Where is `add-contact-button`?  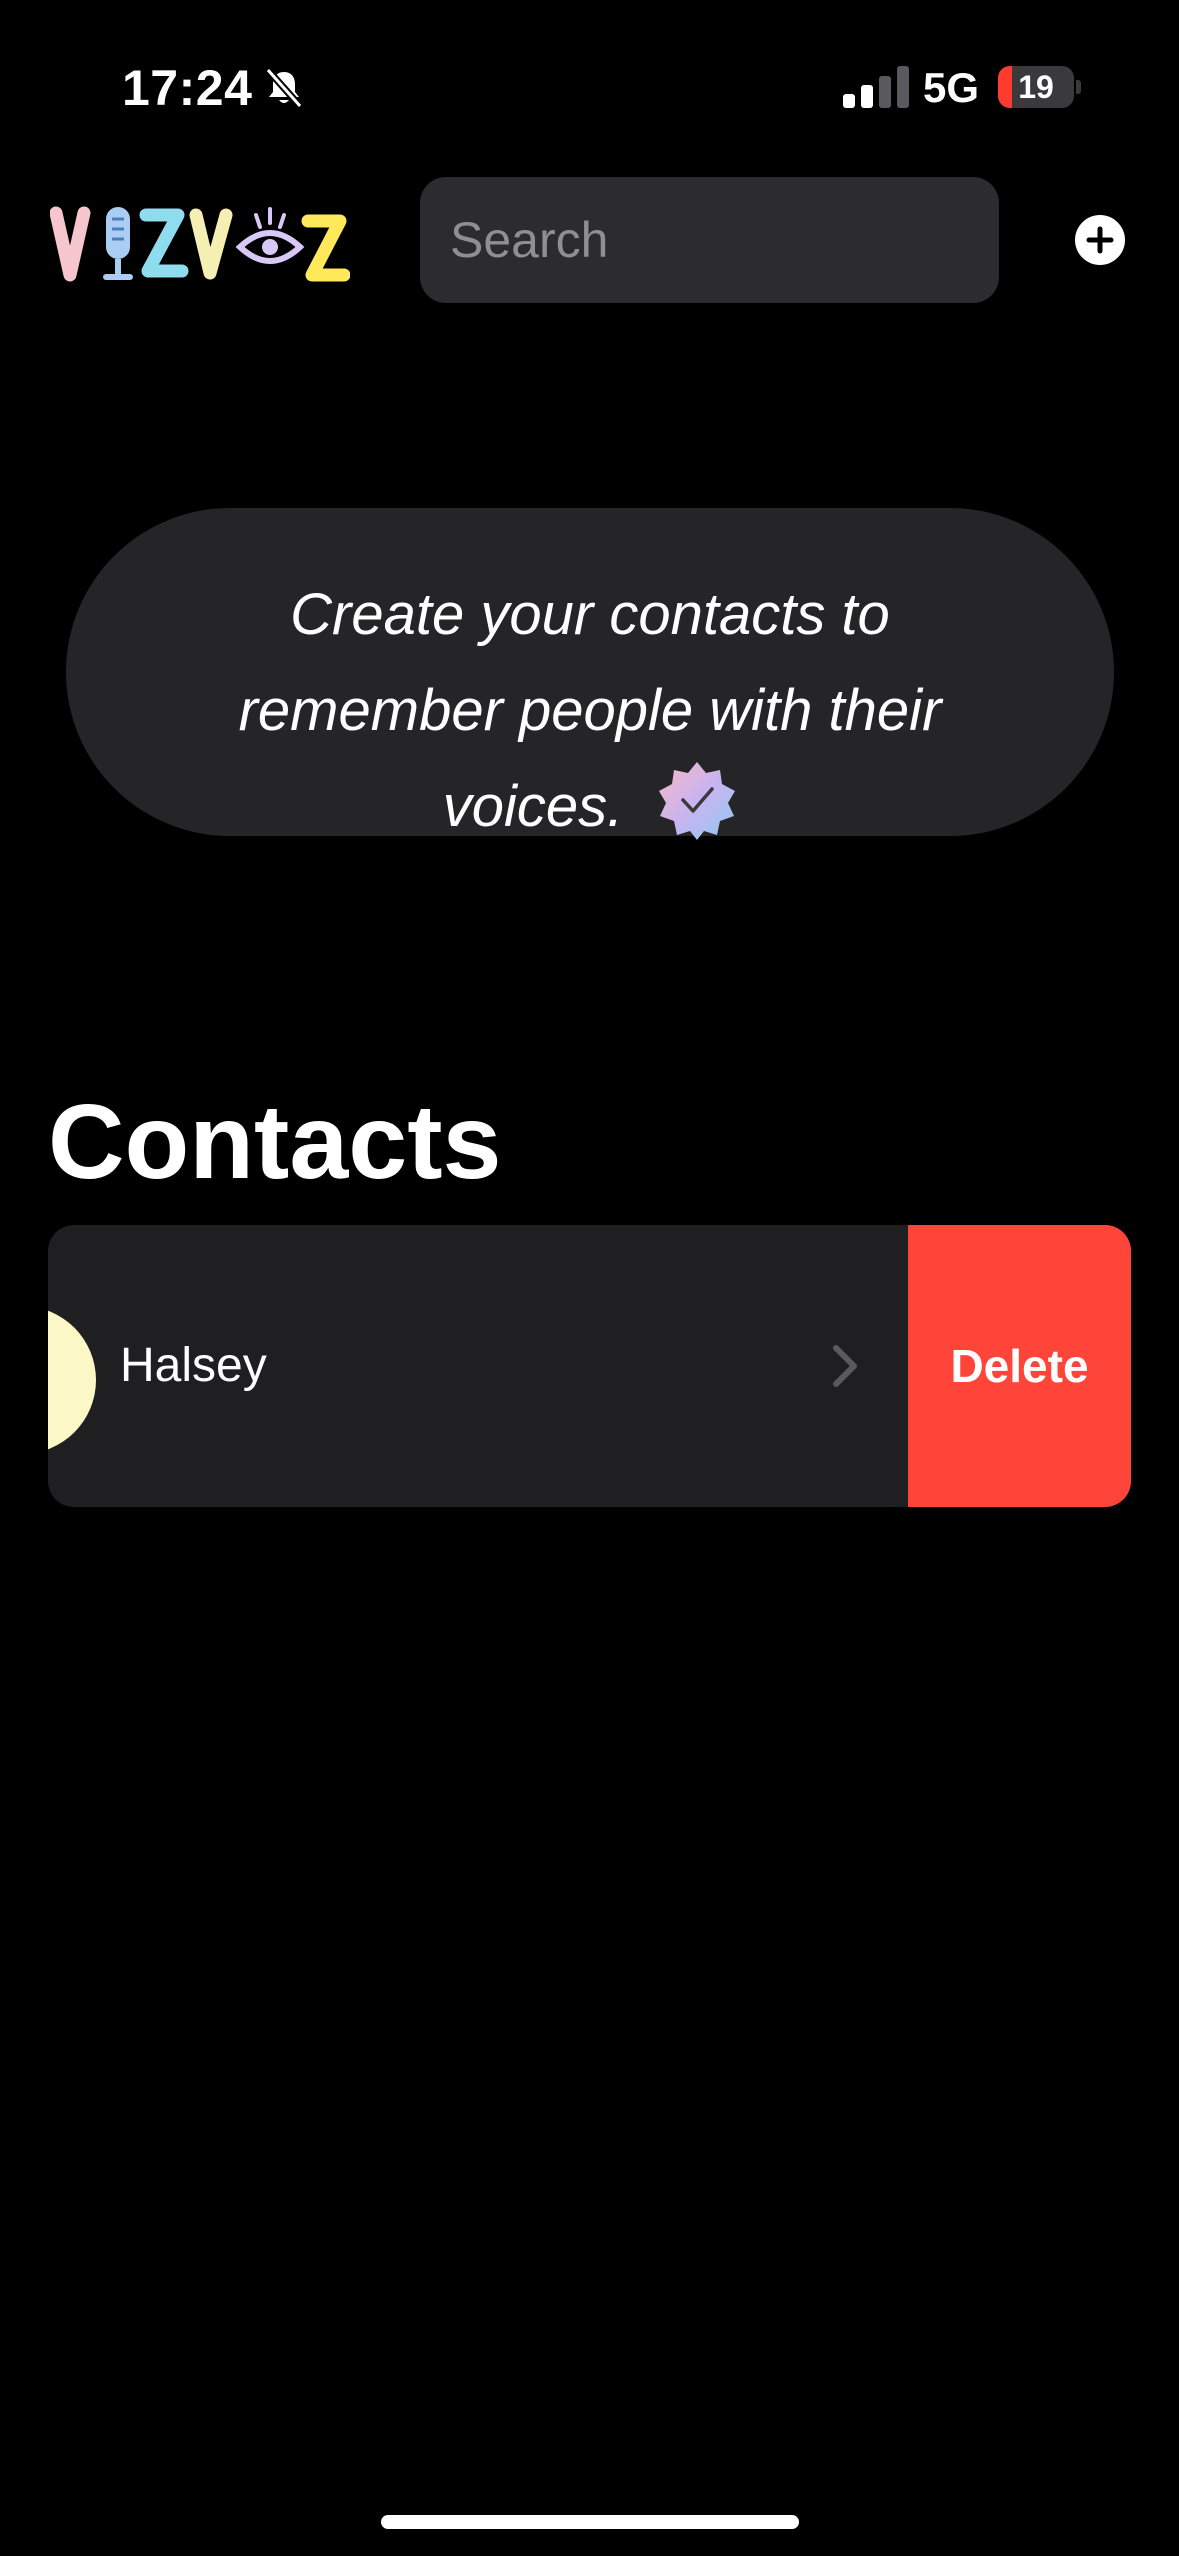
add-contact-button is located at coordinates (1100, 240).